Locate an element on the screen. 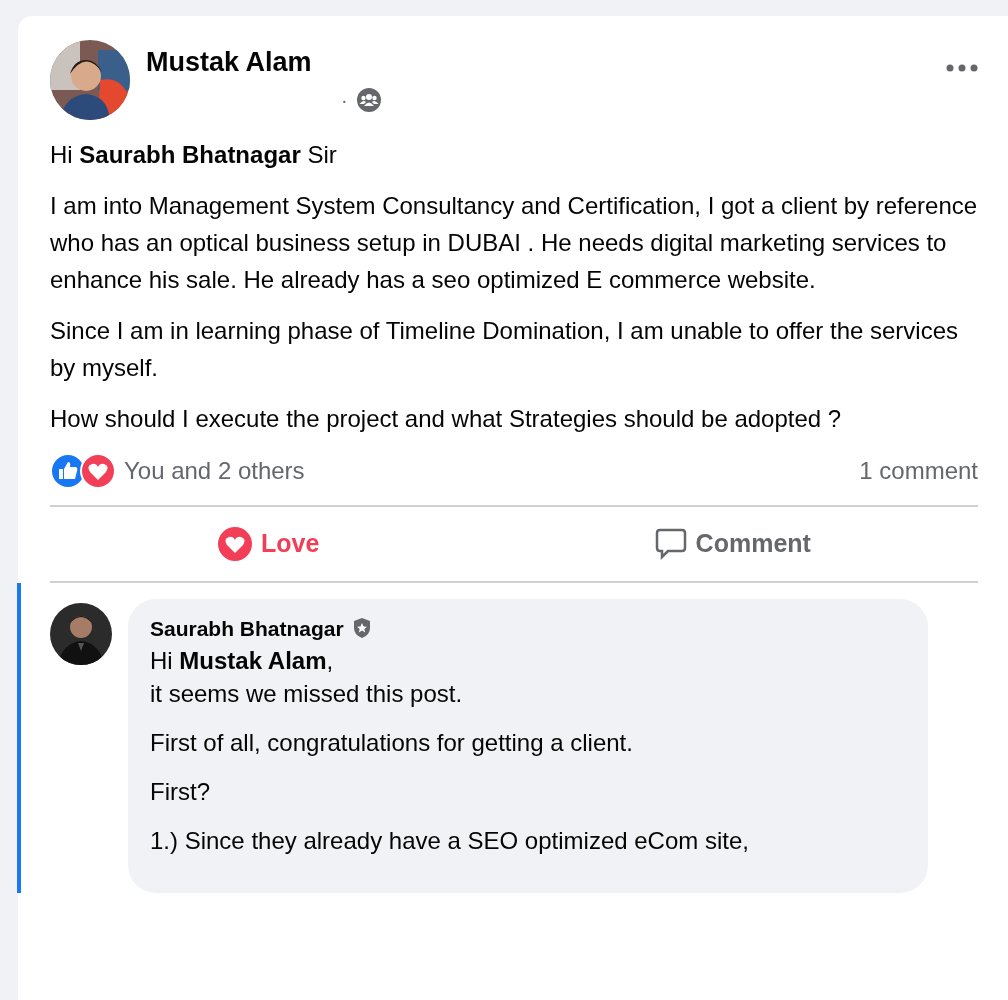 The width and height of the screenshot is (1008, 1000). comment-text: First? is located at coordinates (180, 792).